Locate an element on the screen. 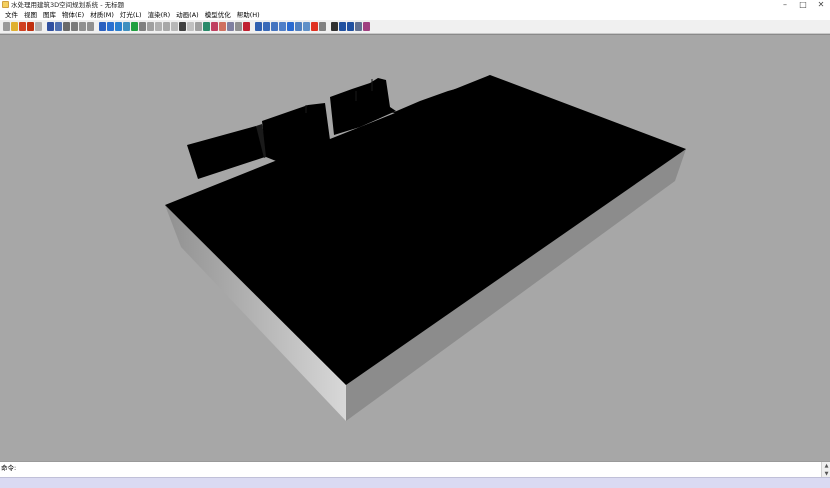  copy-icon is located at coordinates (58, 26).